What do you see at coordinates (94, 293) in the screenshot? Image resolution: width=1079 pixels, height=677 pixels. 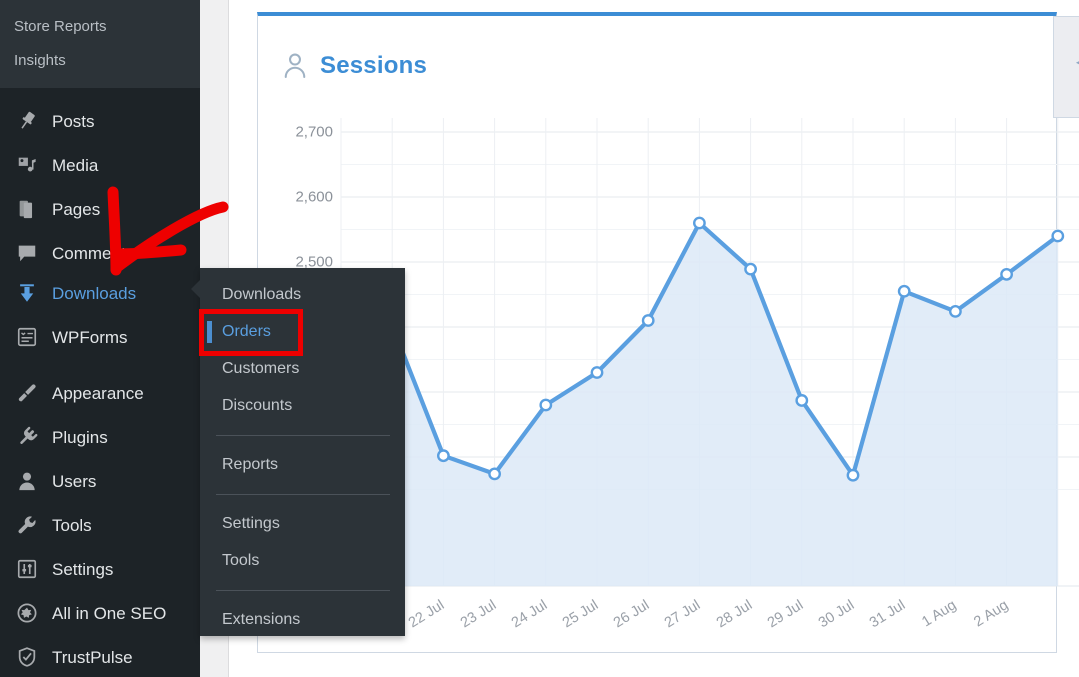 I see `sidebar-item-label: Downloads` at bounding box center [94, 293].